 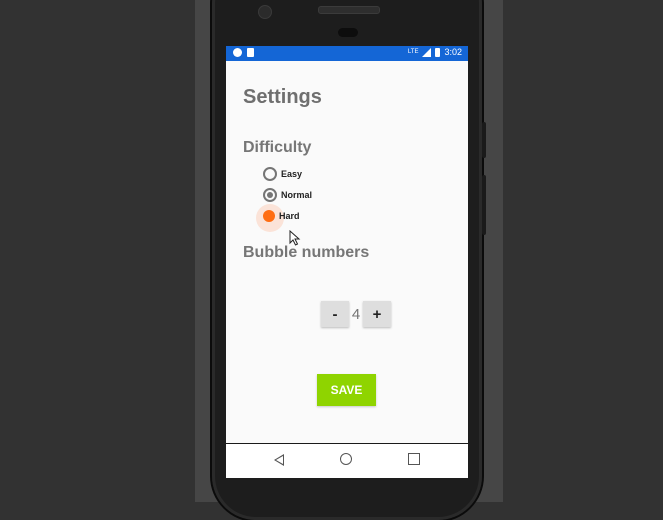 I want to click on proximity-sensor, so click(x=348, y=32).